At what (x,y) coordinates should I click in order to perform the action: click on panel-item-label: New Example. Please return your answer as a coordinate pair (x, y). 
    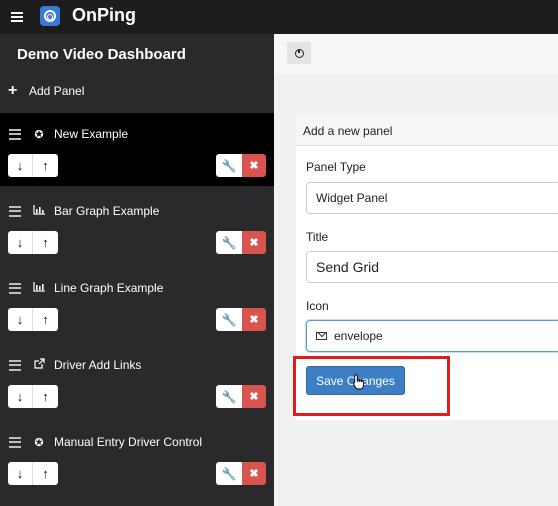
    Looking at the image, I should click on (91, 134).